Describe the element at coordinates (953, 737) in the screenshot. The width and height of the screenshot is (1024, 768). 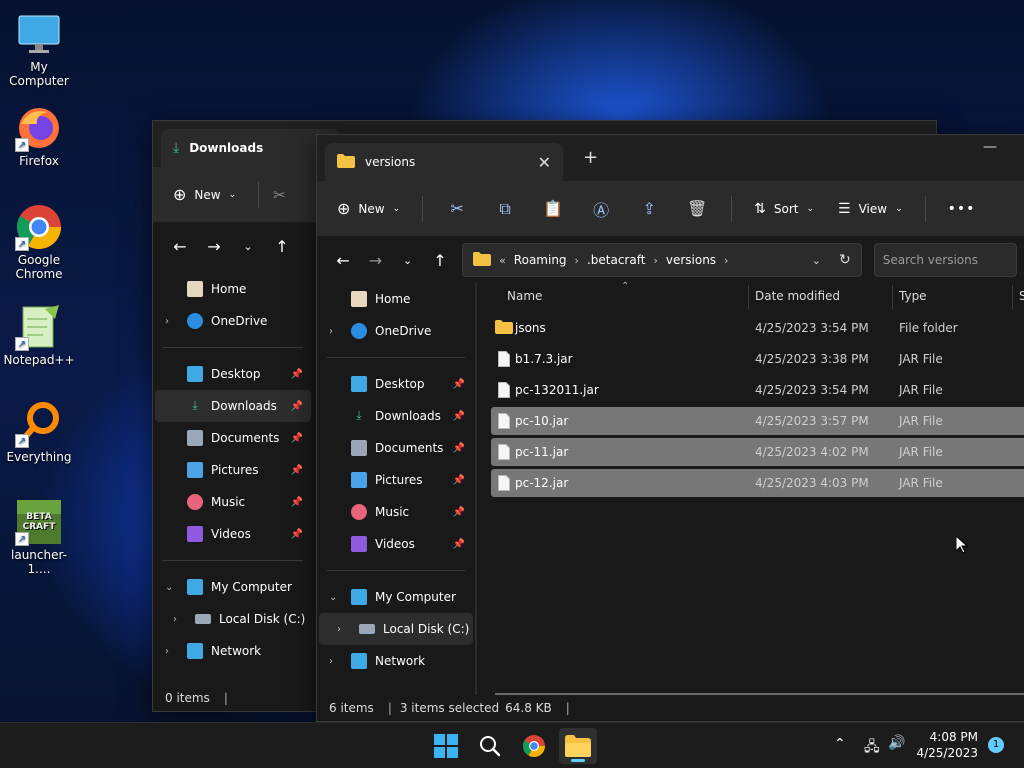
I see `clock-time: 4:08 PM` at that location.